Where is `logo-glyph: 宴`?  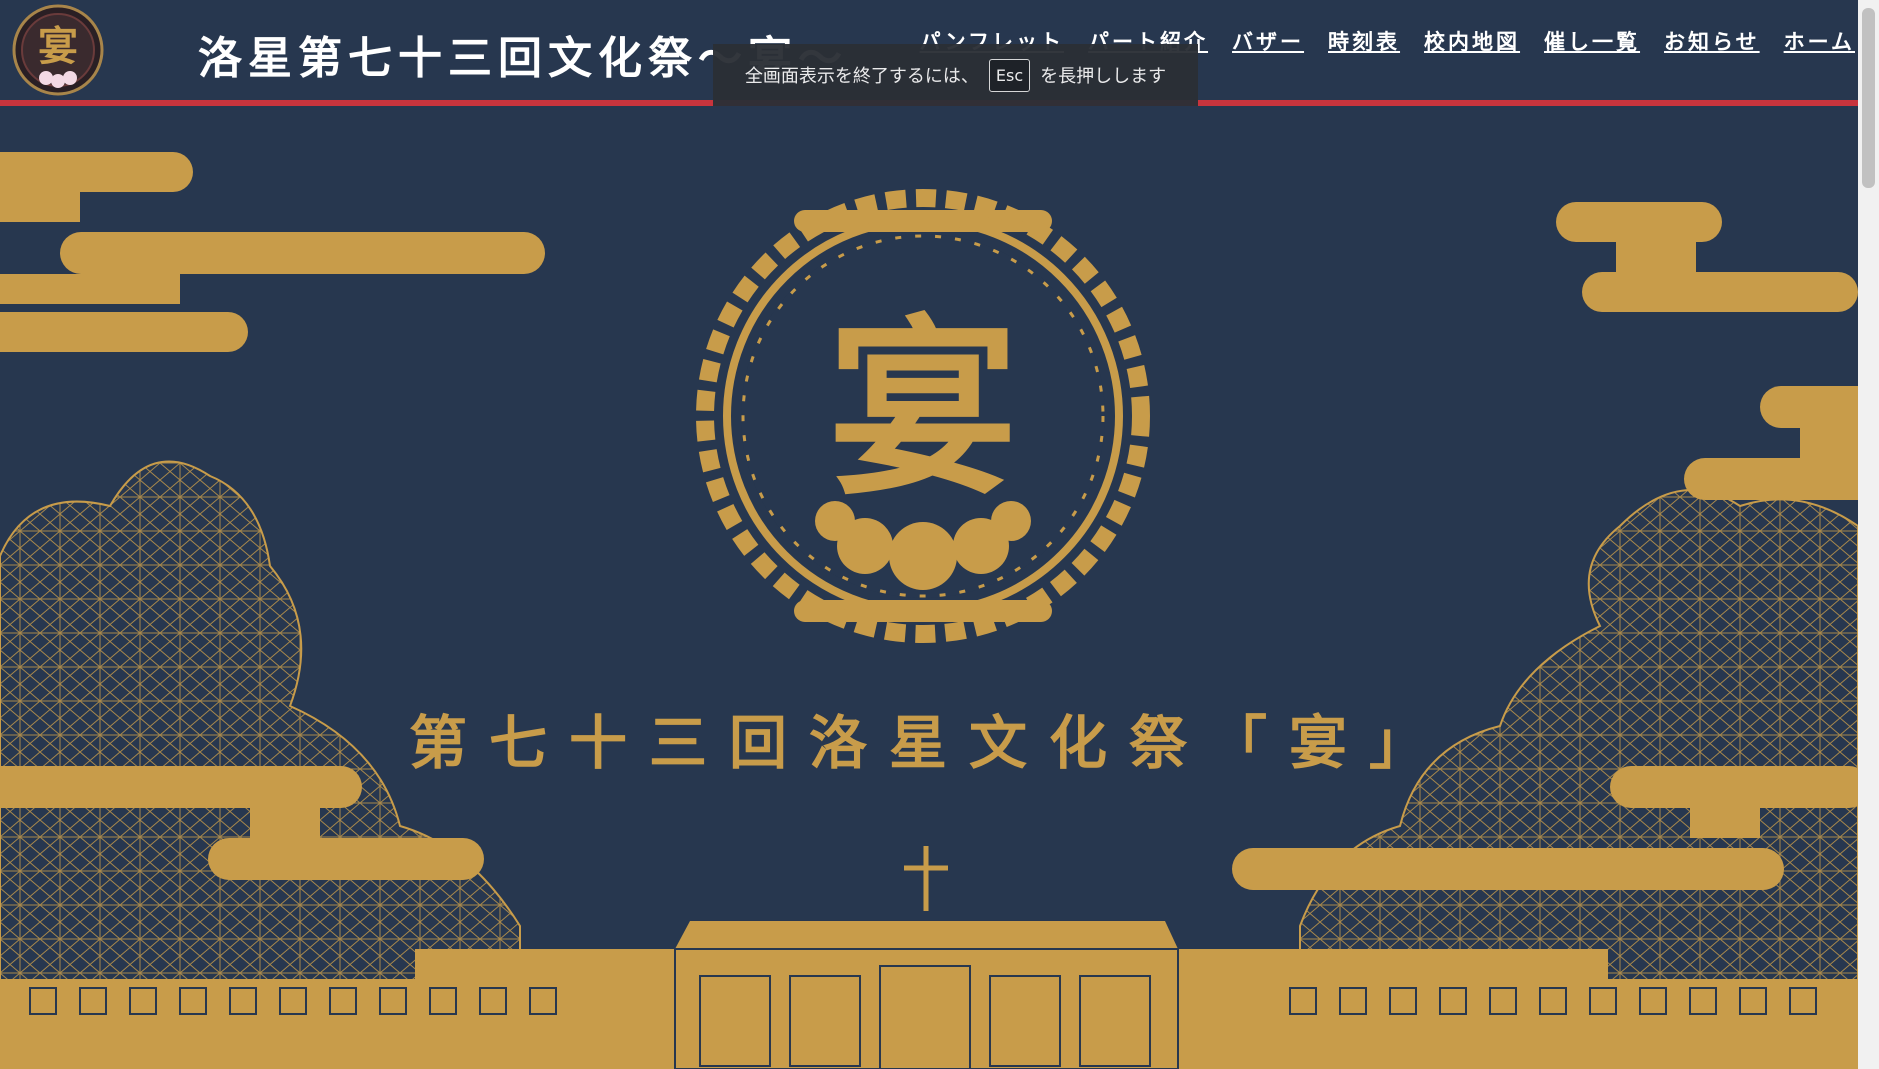
logo-glyph: 宴 is located at coordinates (58, 46).